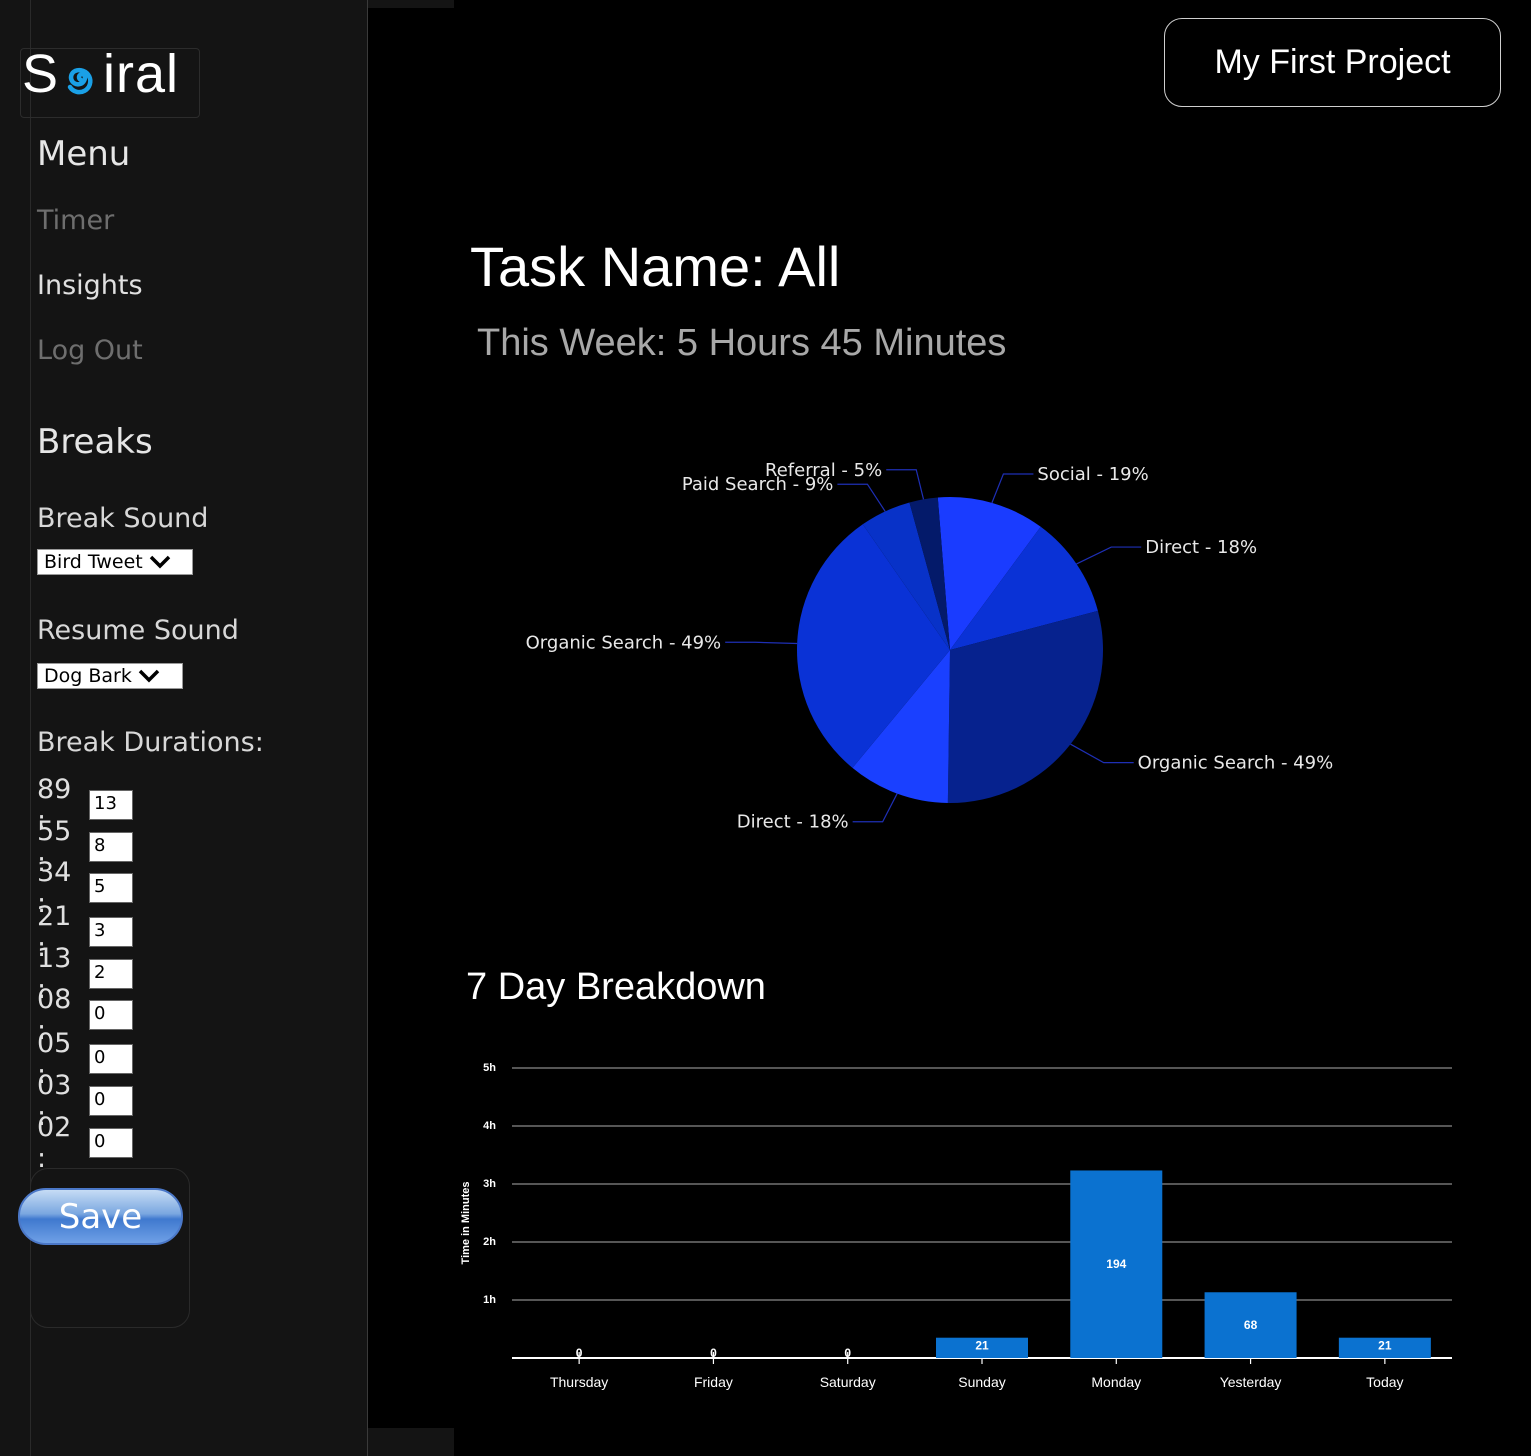 The image size is (1531, 1456). Describe the element at coordinates (138, 630) in the screenshot. I see `resume-sound-label: Resume Sound` at that location.